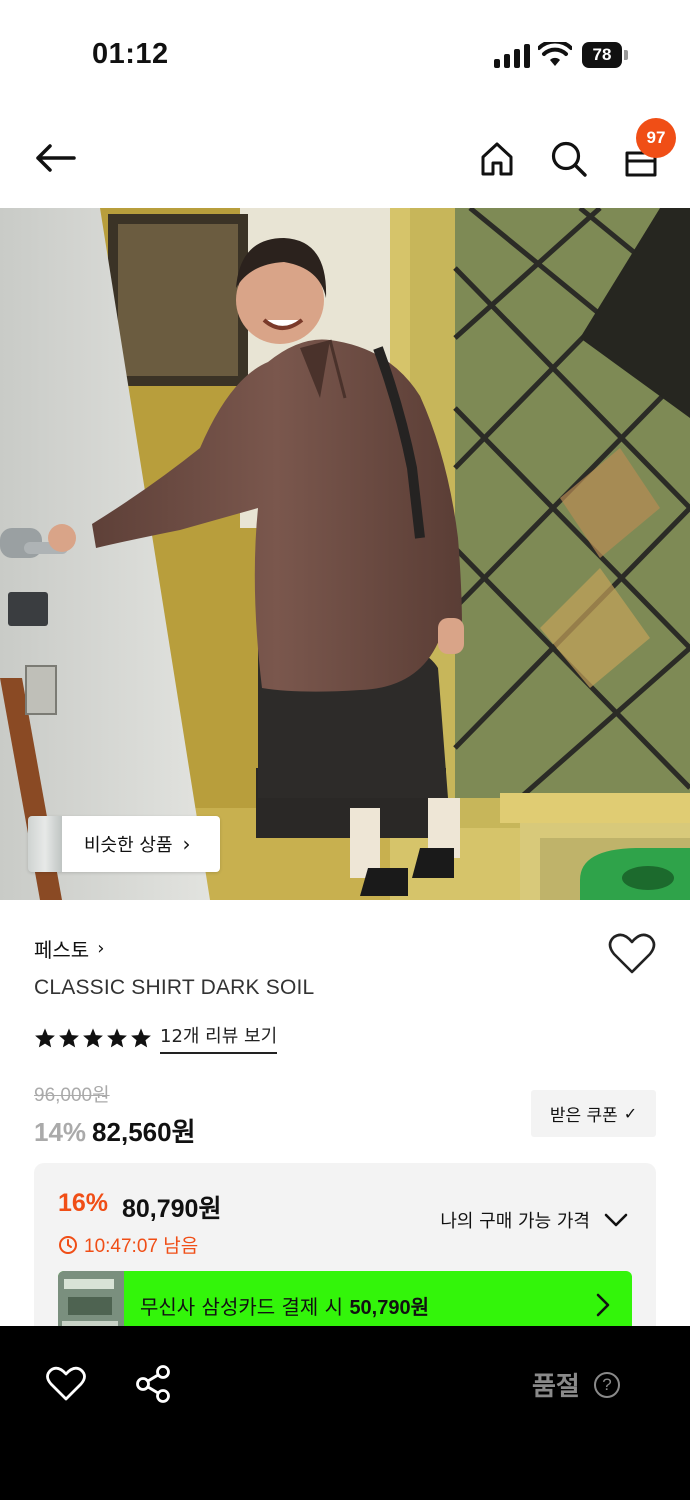 Image resolution: width=690 pixels, height=1500 pixels. Describe the element at coordinates (345, 159) in the screenshot. I see `top-nav-bar` at that location.